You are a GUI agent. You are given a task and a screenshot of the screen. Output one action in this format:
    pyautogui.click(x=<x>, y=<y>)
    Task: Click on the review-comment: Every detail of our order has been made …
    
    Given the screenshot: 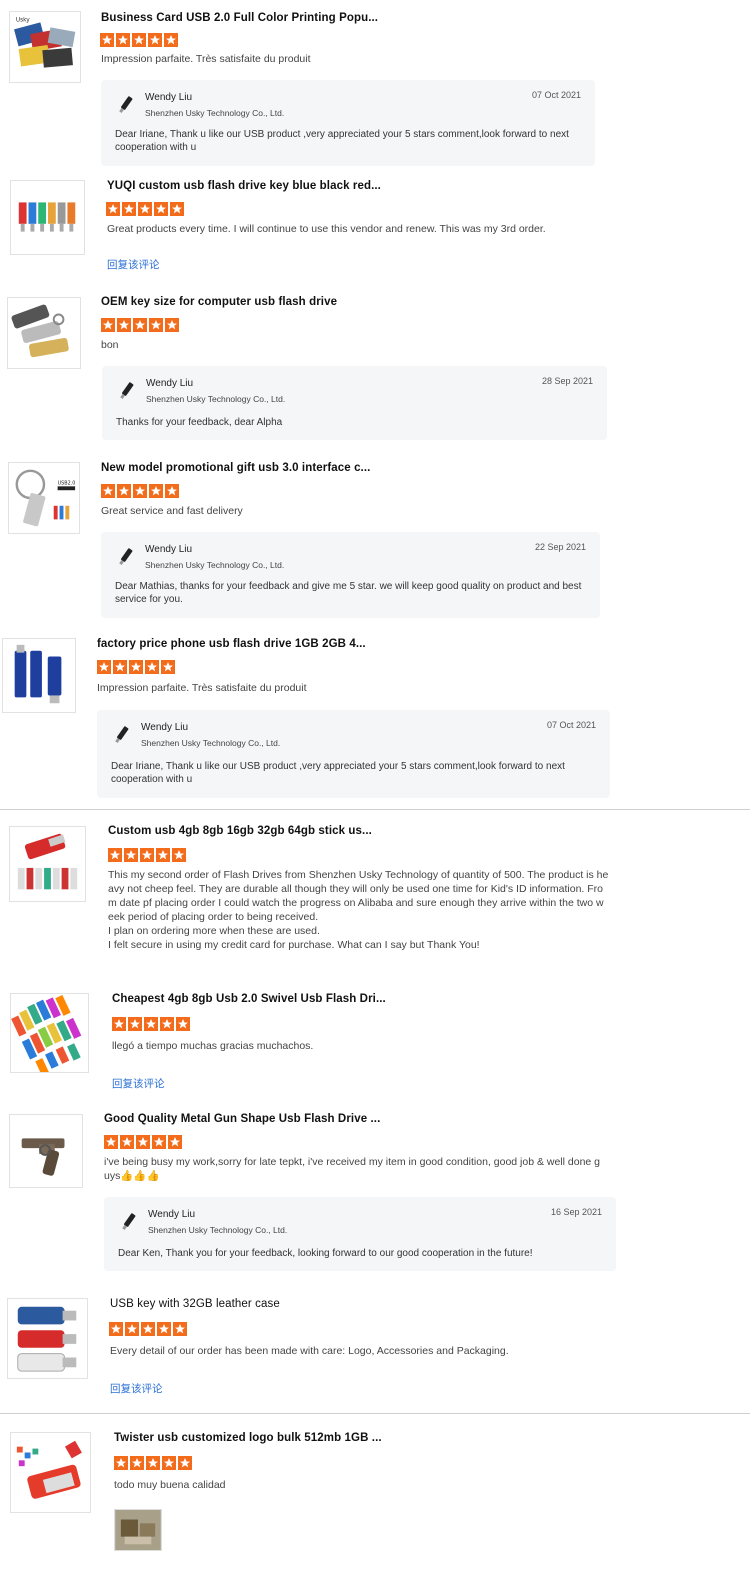 What is the action you would take?
    pyautogui.click(x=309, y=1351)
    